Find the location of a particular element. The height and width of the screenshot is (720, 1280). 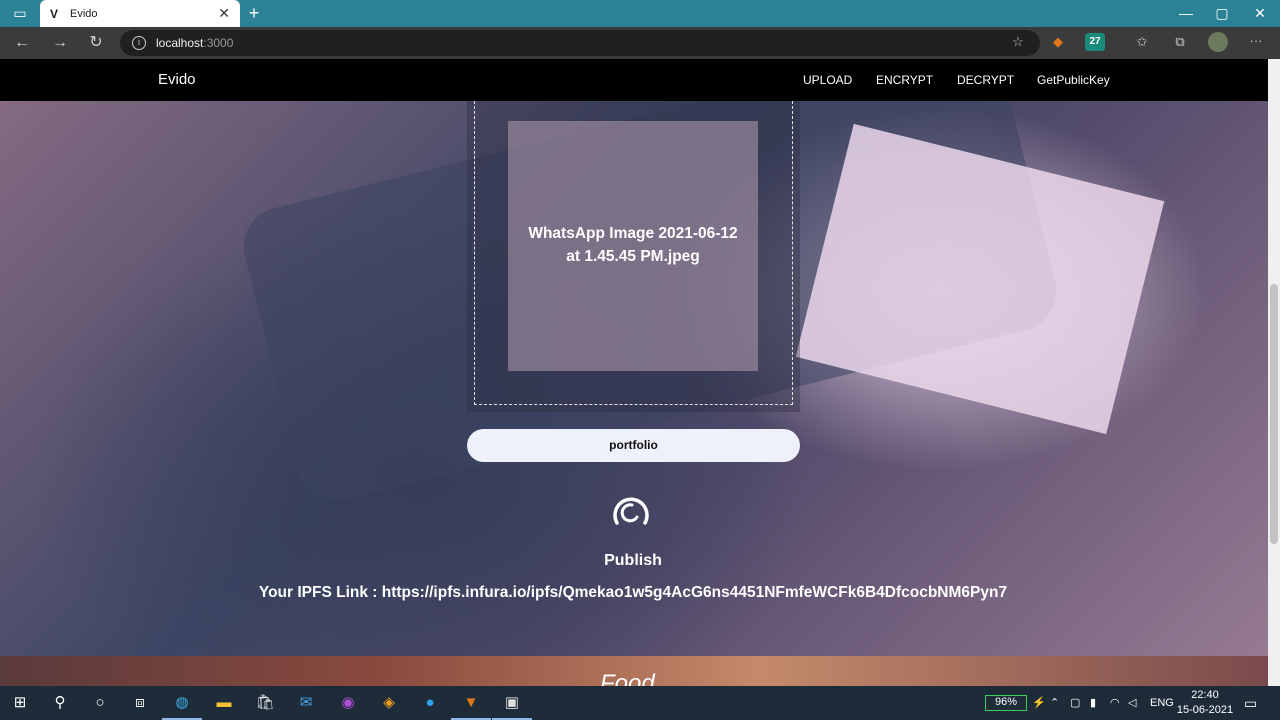

nav-decrypt: DECRYPT is located at coordinates (985, 80).